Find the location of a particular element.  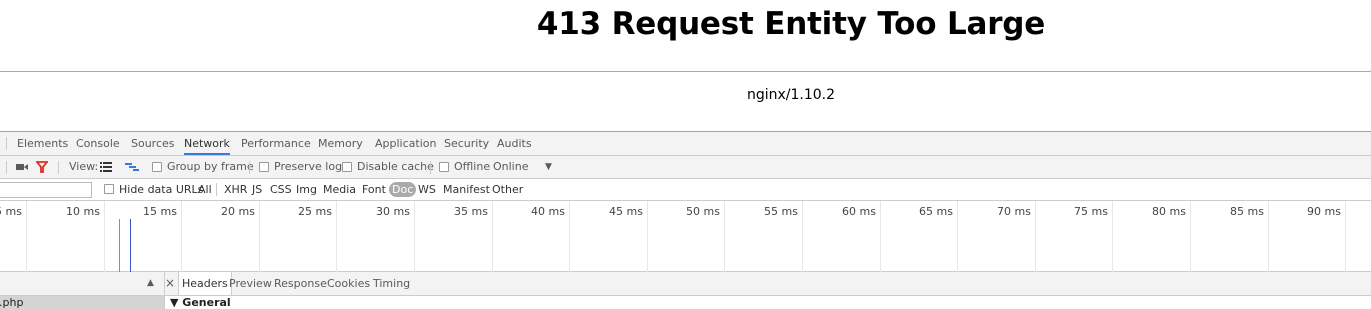

tab-response: Response is located at coordinates (300, 283).